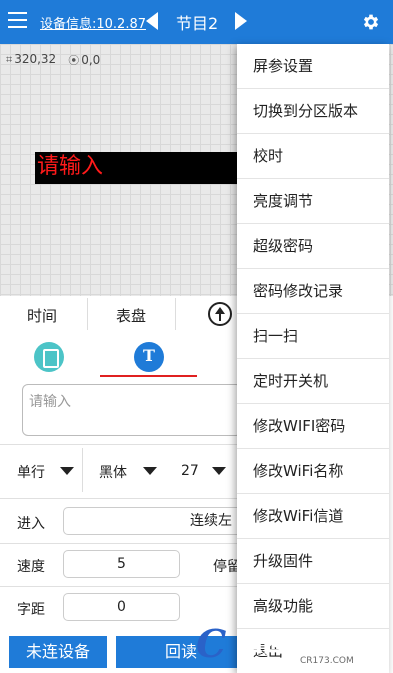  What do you see at coordinates (313, 561) in the screenshot?
I see `menu-item-upgrade-firmware: 升级固件` at bounding box center [313, 561].